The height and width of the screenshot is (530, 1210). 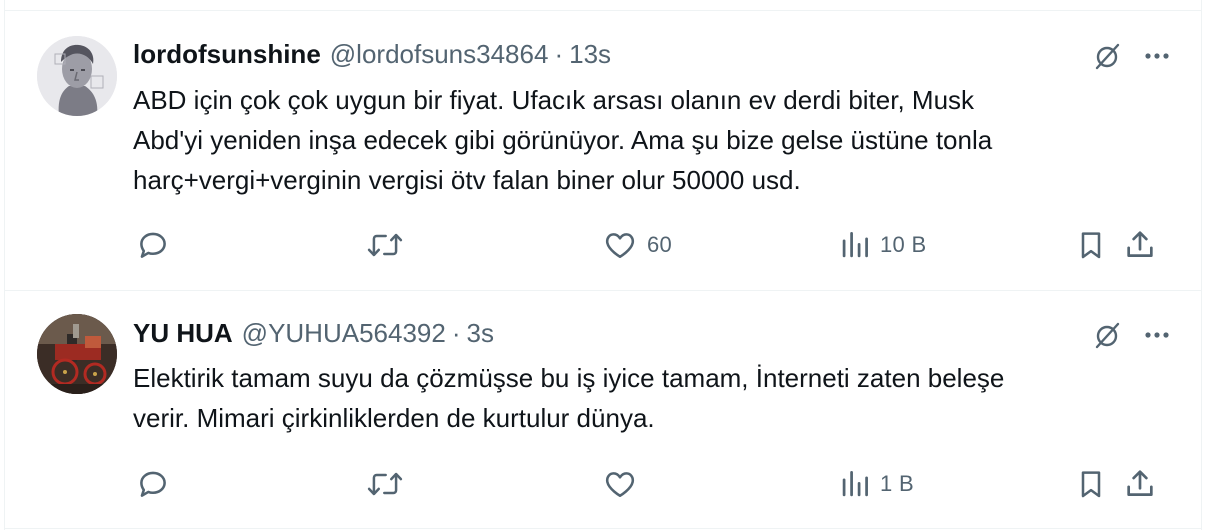 I want to click on user-handle: @YUHUA564392, so click(x=344, y=333).